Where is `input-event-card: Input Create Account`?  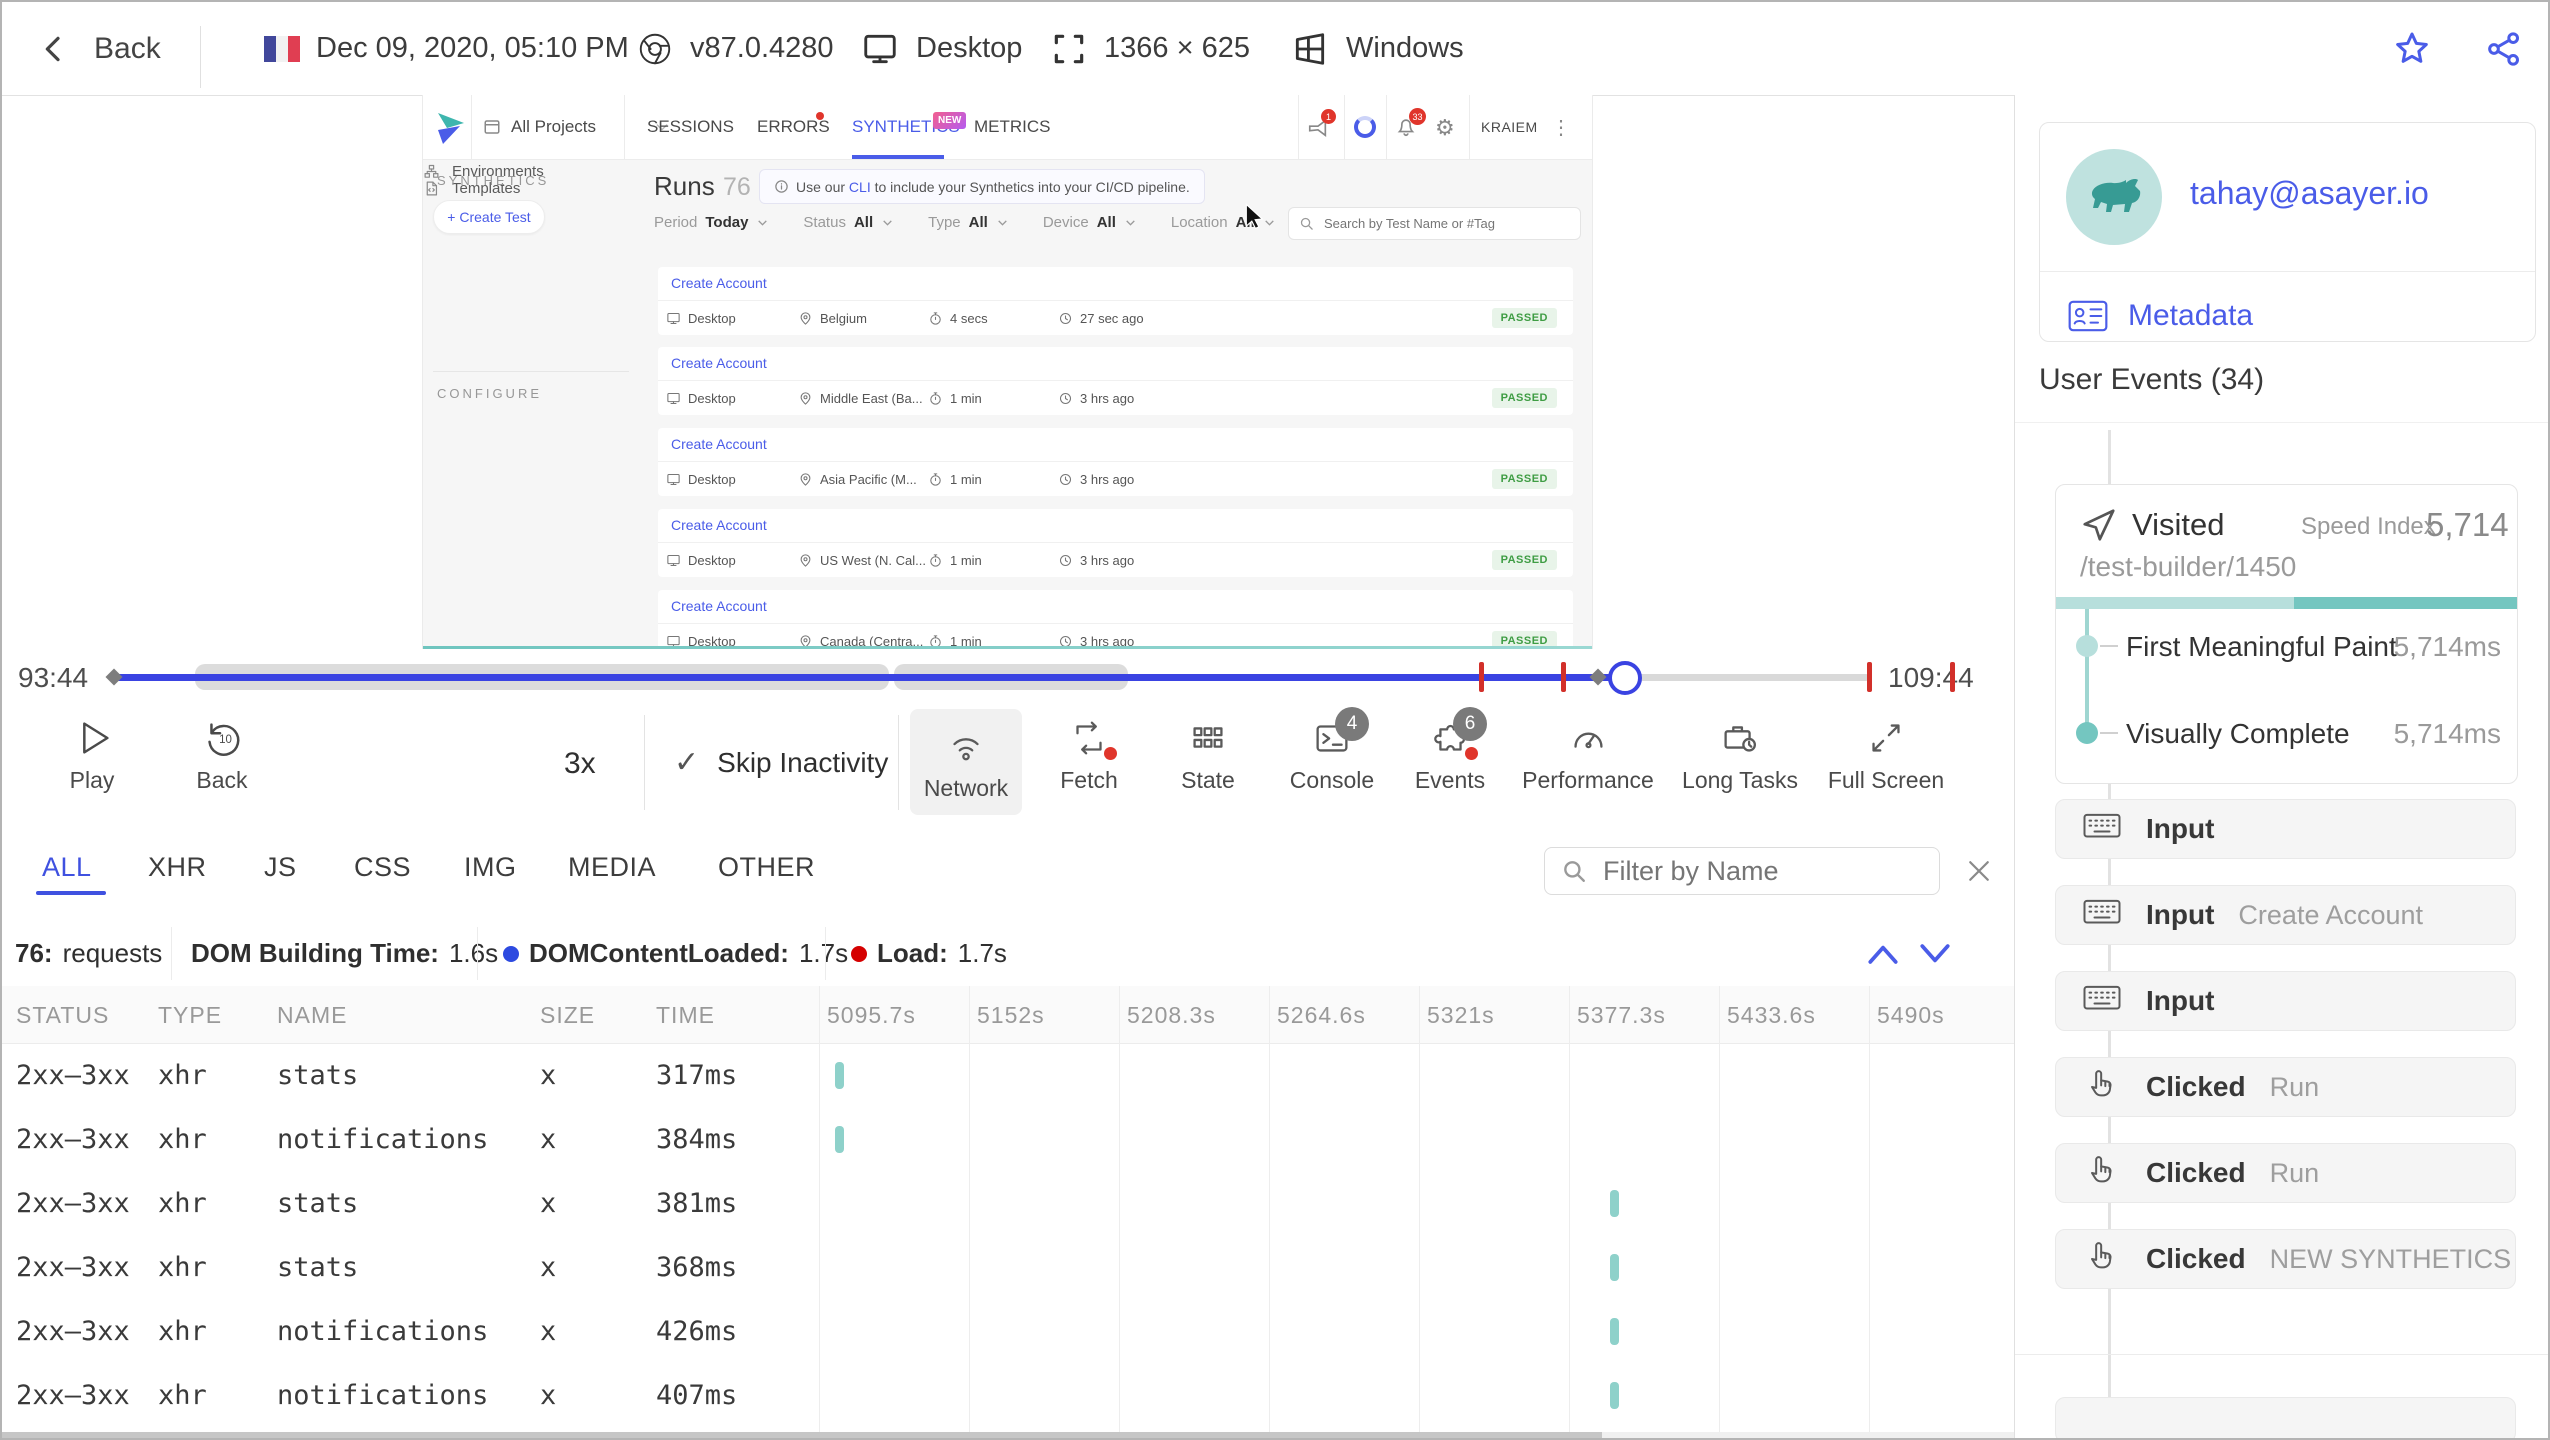
input-event-card: Input Create Account is located at coordinates (2285, 915).